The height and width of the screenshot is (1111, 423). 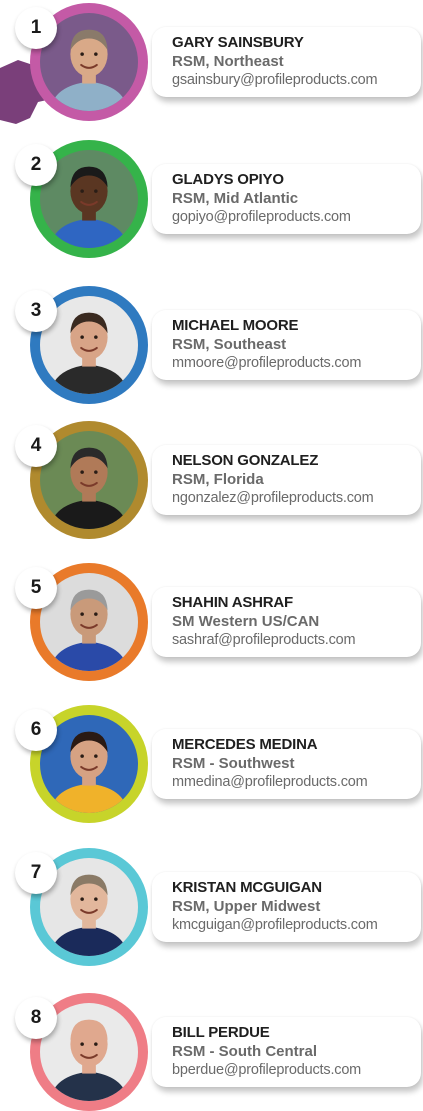 I want to click on rep-email: sashraf@profileproducts.com, so click(x=293, y=640).